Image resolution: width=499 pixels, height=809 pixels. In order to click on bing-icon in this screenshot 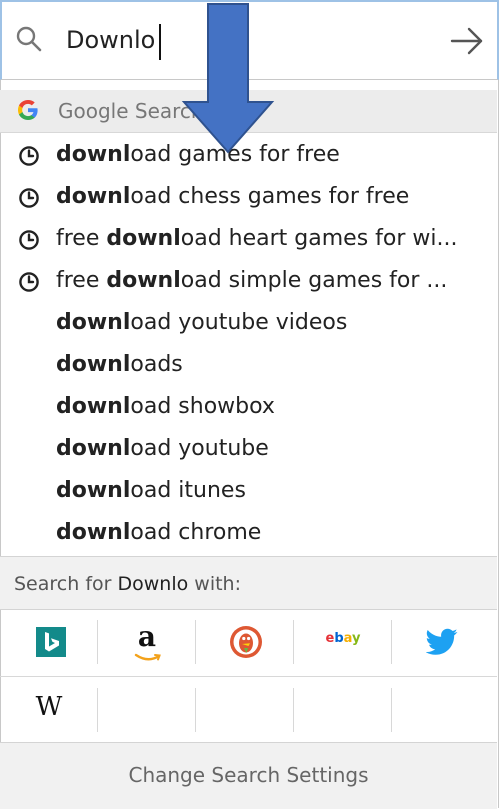, I will do `click(51, 642)`.